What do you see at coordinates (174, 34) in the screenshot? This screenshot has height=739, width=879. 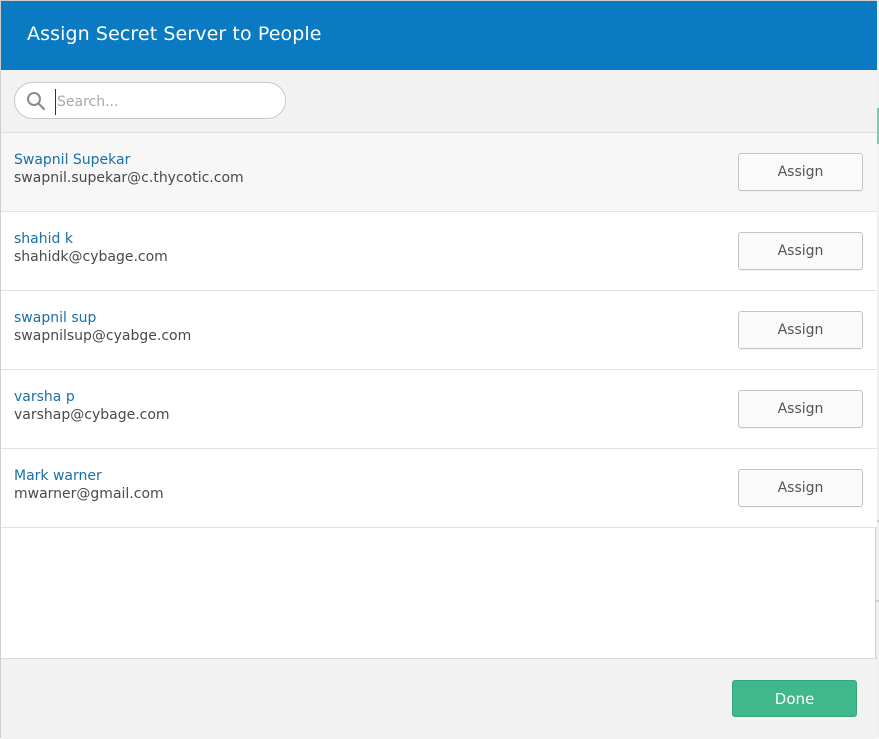 I see `dialog-title: Assign Secret Server to People` at bounding box center [174, 34].